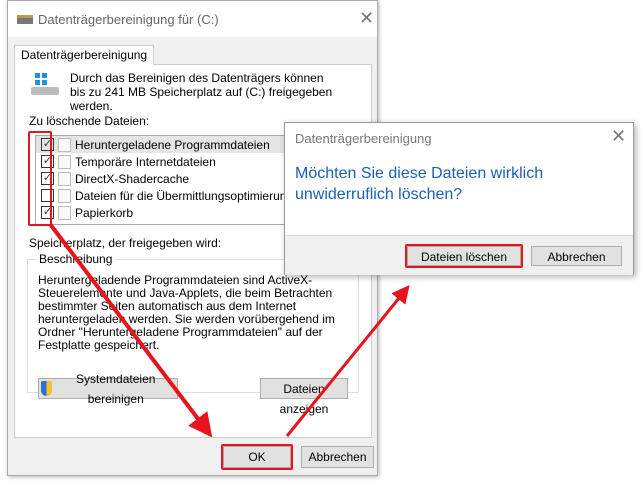 The image size is (641, 483). I want to click on arrow-to-ok, so click(130, 330).